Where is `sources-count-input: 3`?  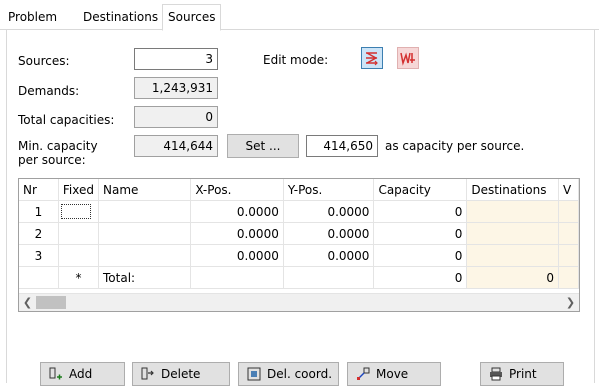
sources-count-input: 3 is located at coordinates (176, 59).